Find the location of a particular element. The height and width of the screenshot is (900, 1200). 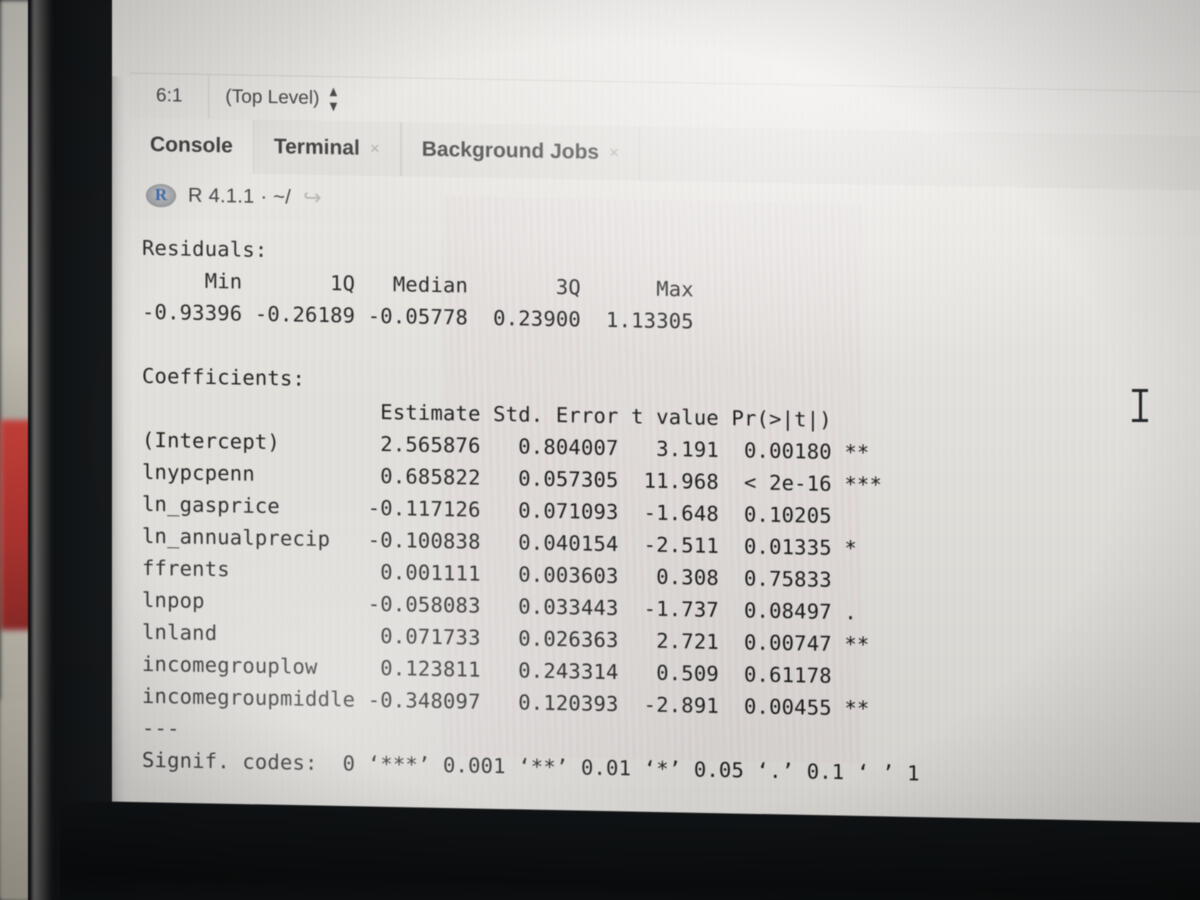

tab-terminal-label: Terminal is located at coordinates (316, 147).